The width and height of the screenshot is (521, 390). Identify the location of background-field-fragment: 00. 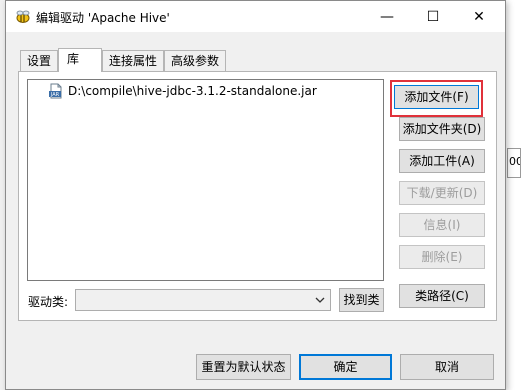
(514, 163).